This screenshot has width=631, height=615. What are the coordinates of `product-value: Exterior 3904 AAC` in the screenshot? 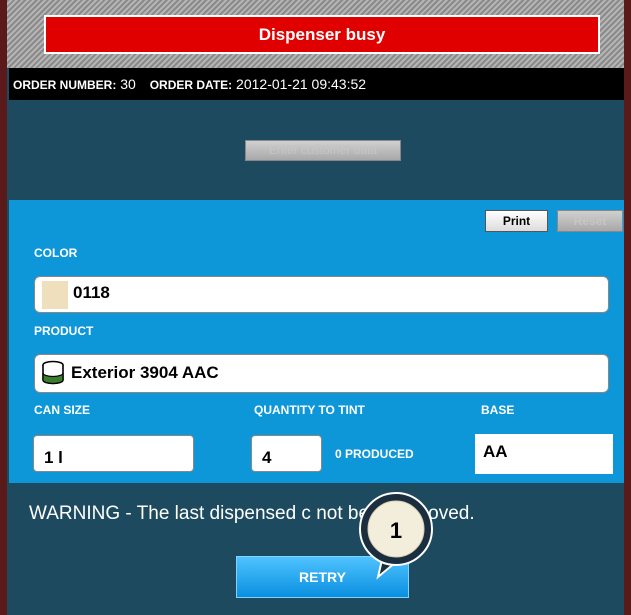 It's located at (145, 372).